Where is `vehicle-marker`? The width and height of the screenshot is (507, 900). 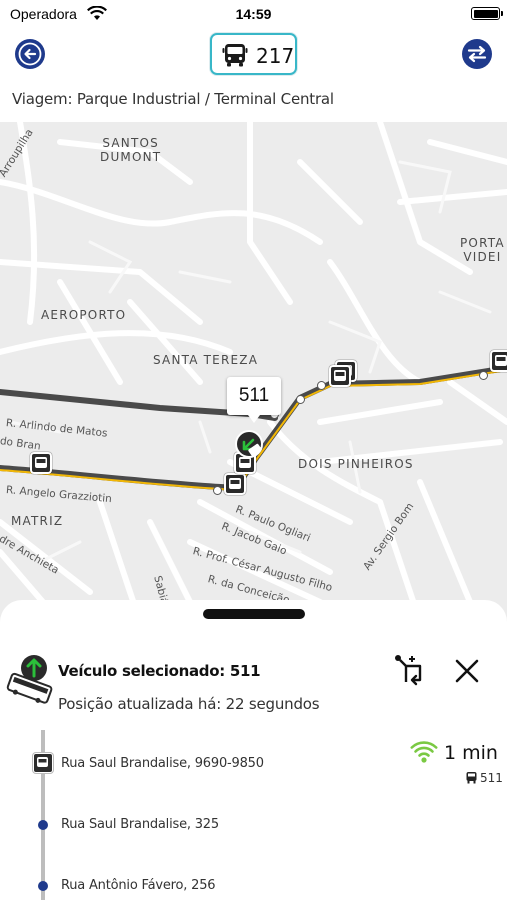
vehicle-marker is located at coordinates (249, 444).